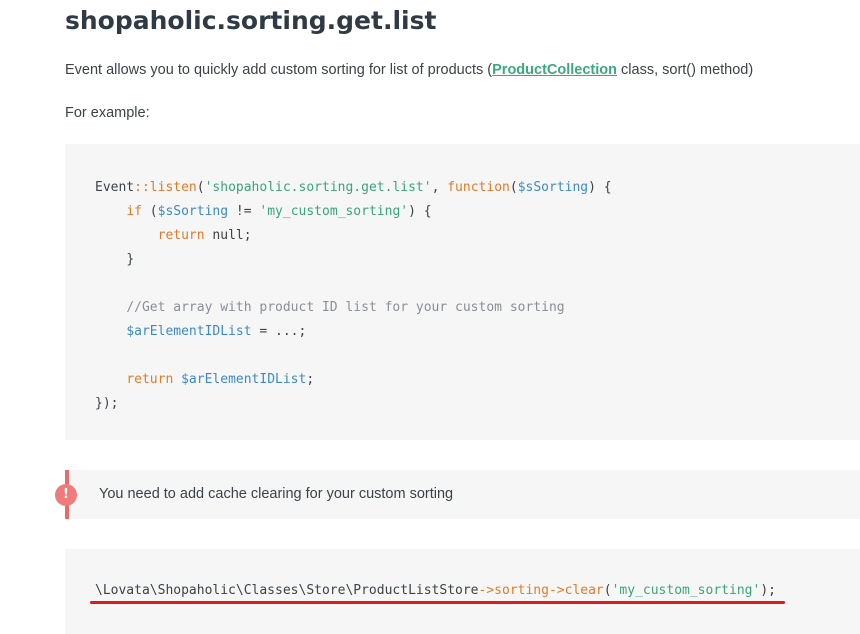 This screenshot has width=860, height=634. Describe the element at coordinates (279, 211) in the screenshot. I see `code-line-2: if ($sSorting != 'my_custom_sorting') {` at that location.